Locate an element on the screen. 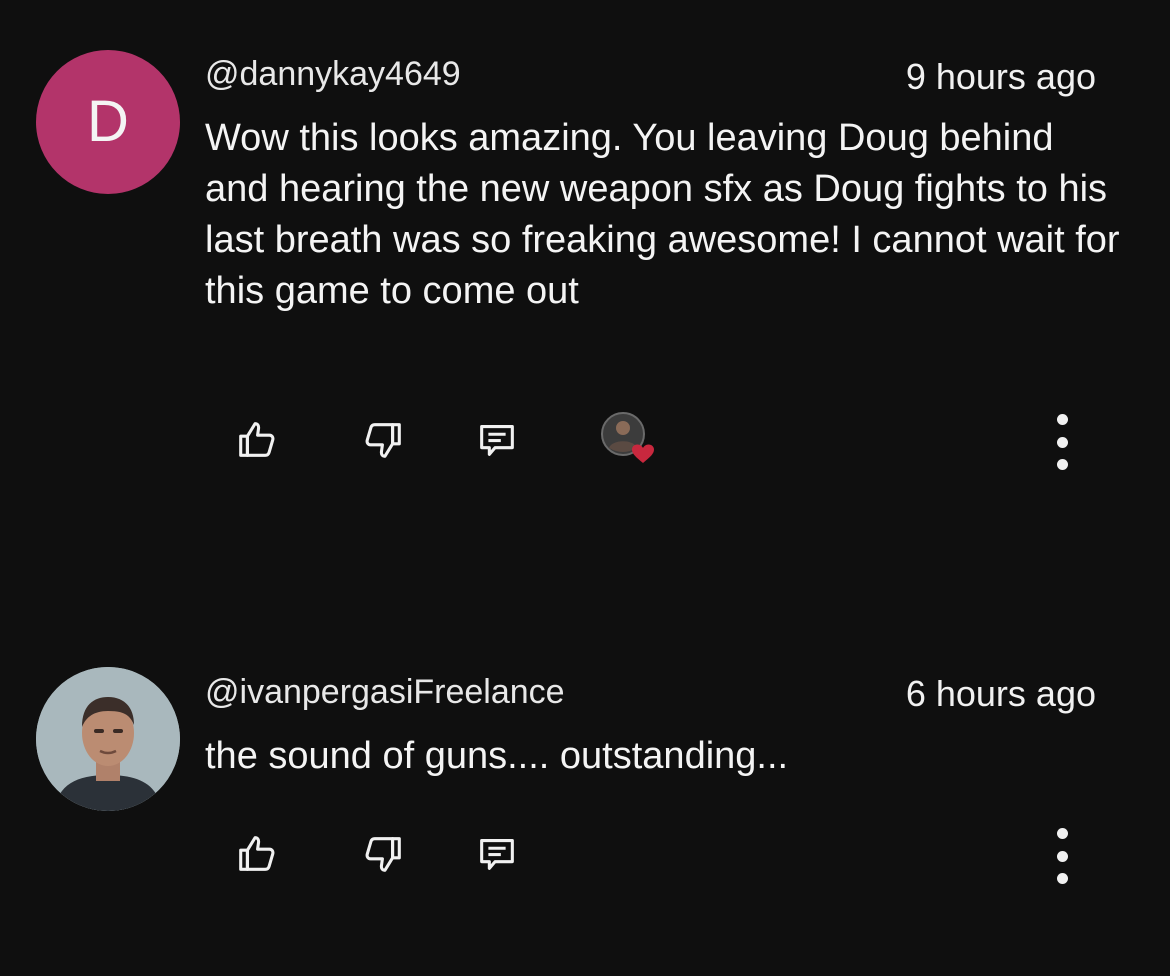 Image resolution: width=1170 pixels, height=976 pixels. comment-time: 6 hours ago is located at coordinates (1000, 693).